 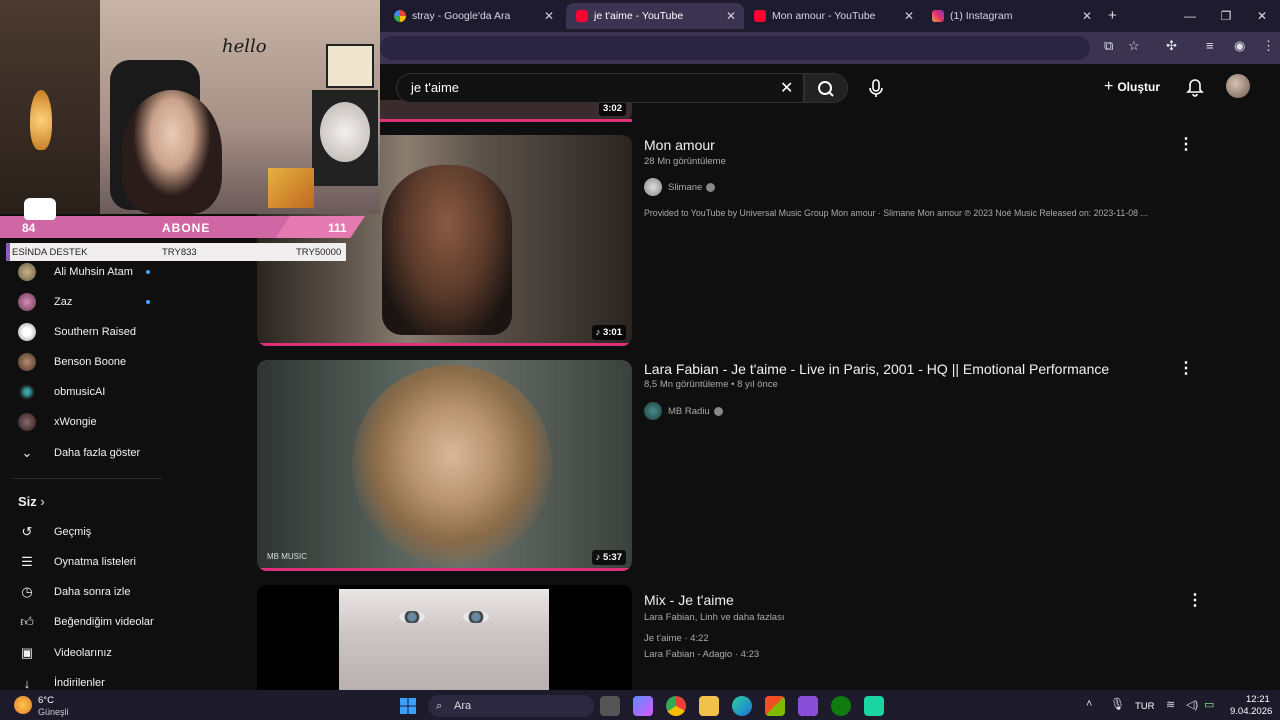 What do you see at coordinates (680, 187) in the screenshot?
I see `channel-link: Slimane` at bounding box center [680, 187].